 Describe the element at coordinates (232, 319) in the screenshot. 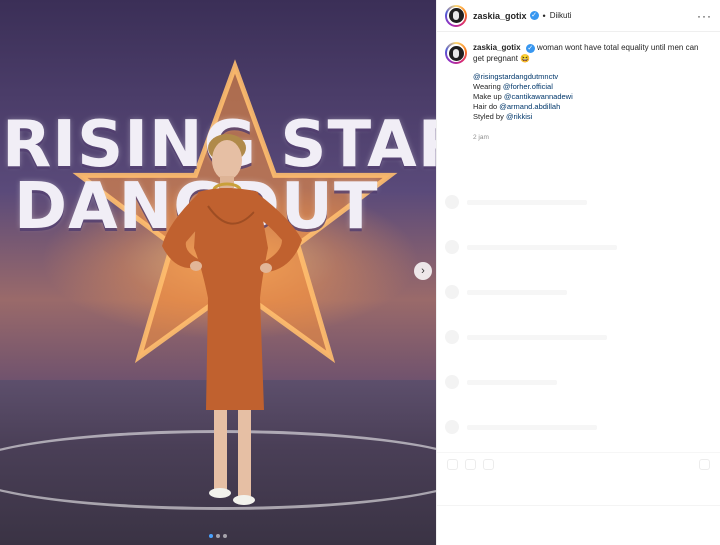

I see `person-figure` at that location.